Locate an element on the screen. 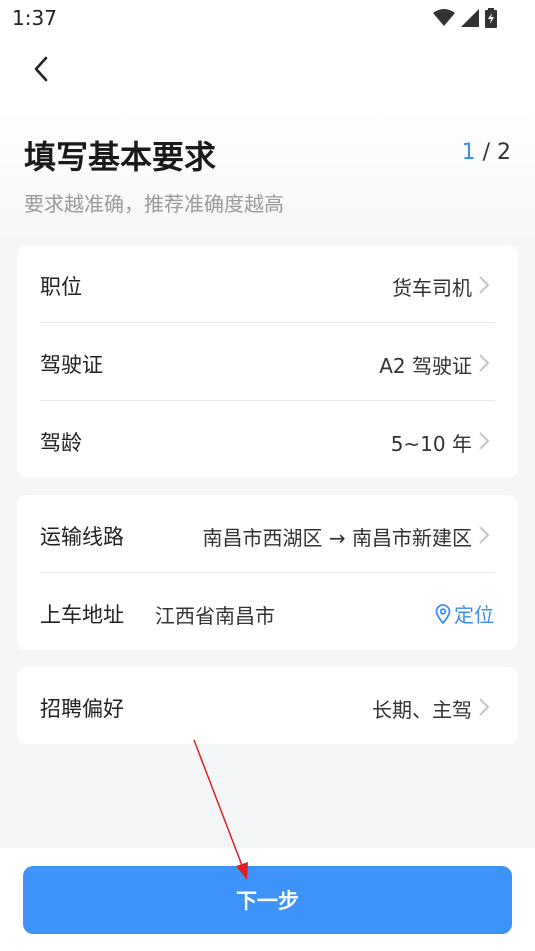  preference-card: 招聘偏好 长期、主驾 is located at coordinates (267, 705).